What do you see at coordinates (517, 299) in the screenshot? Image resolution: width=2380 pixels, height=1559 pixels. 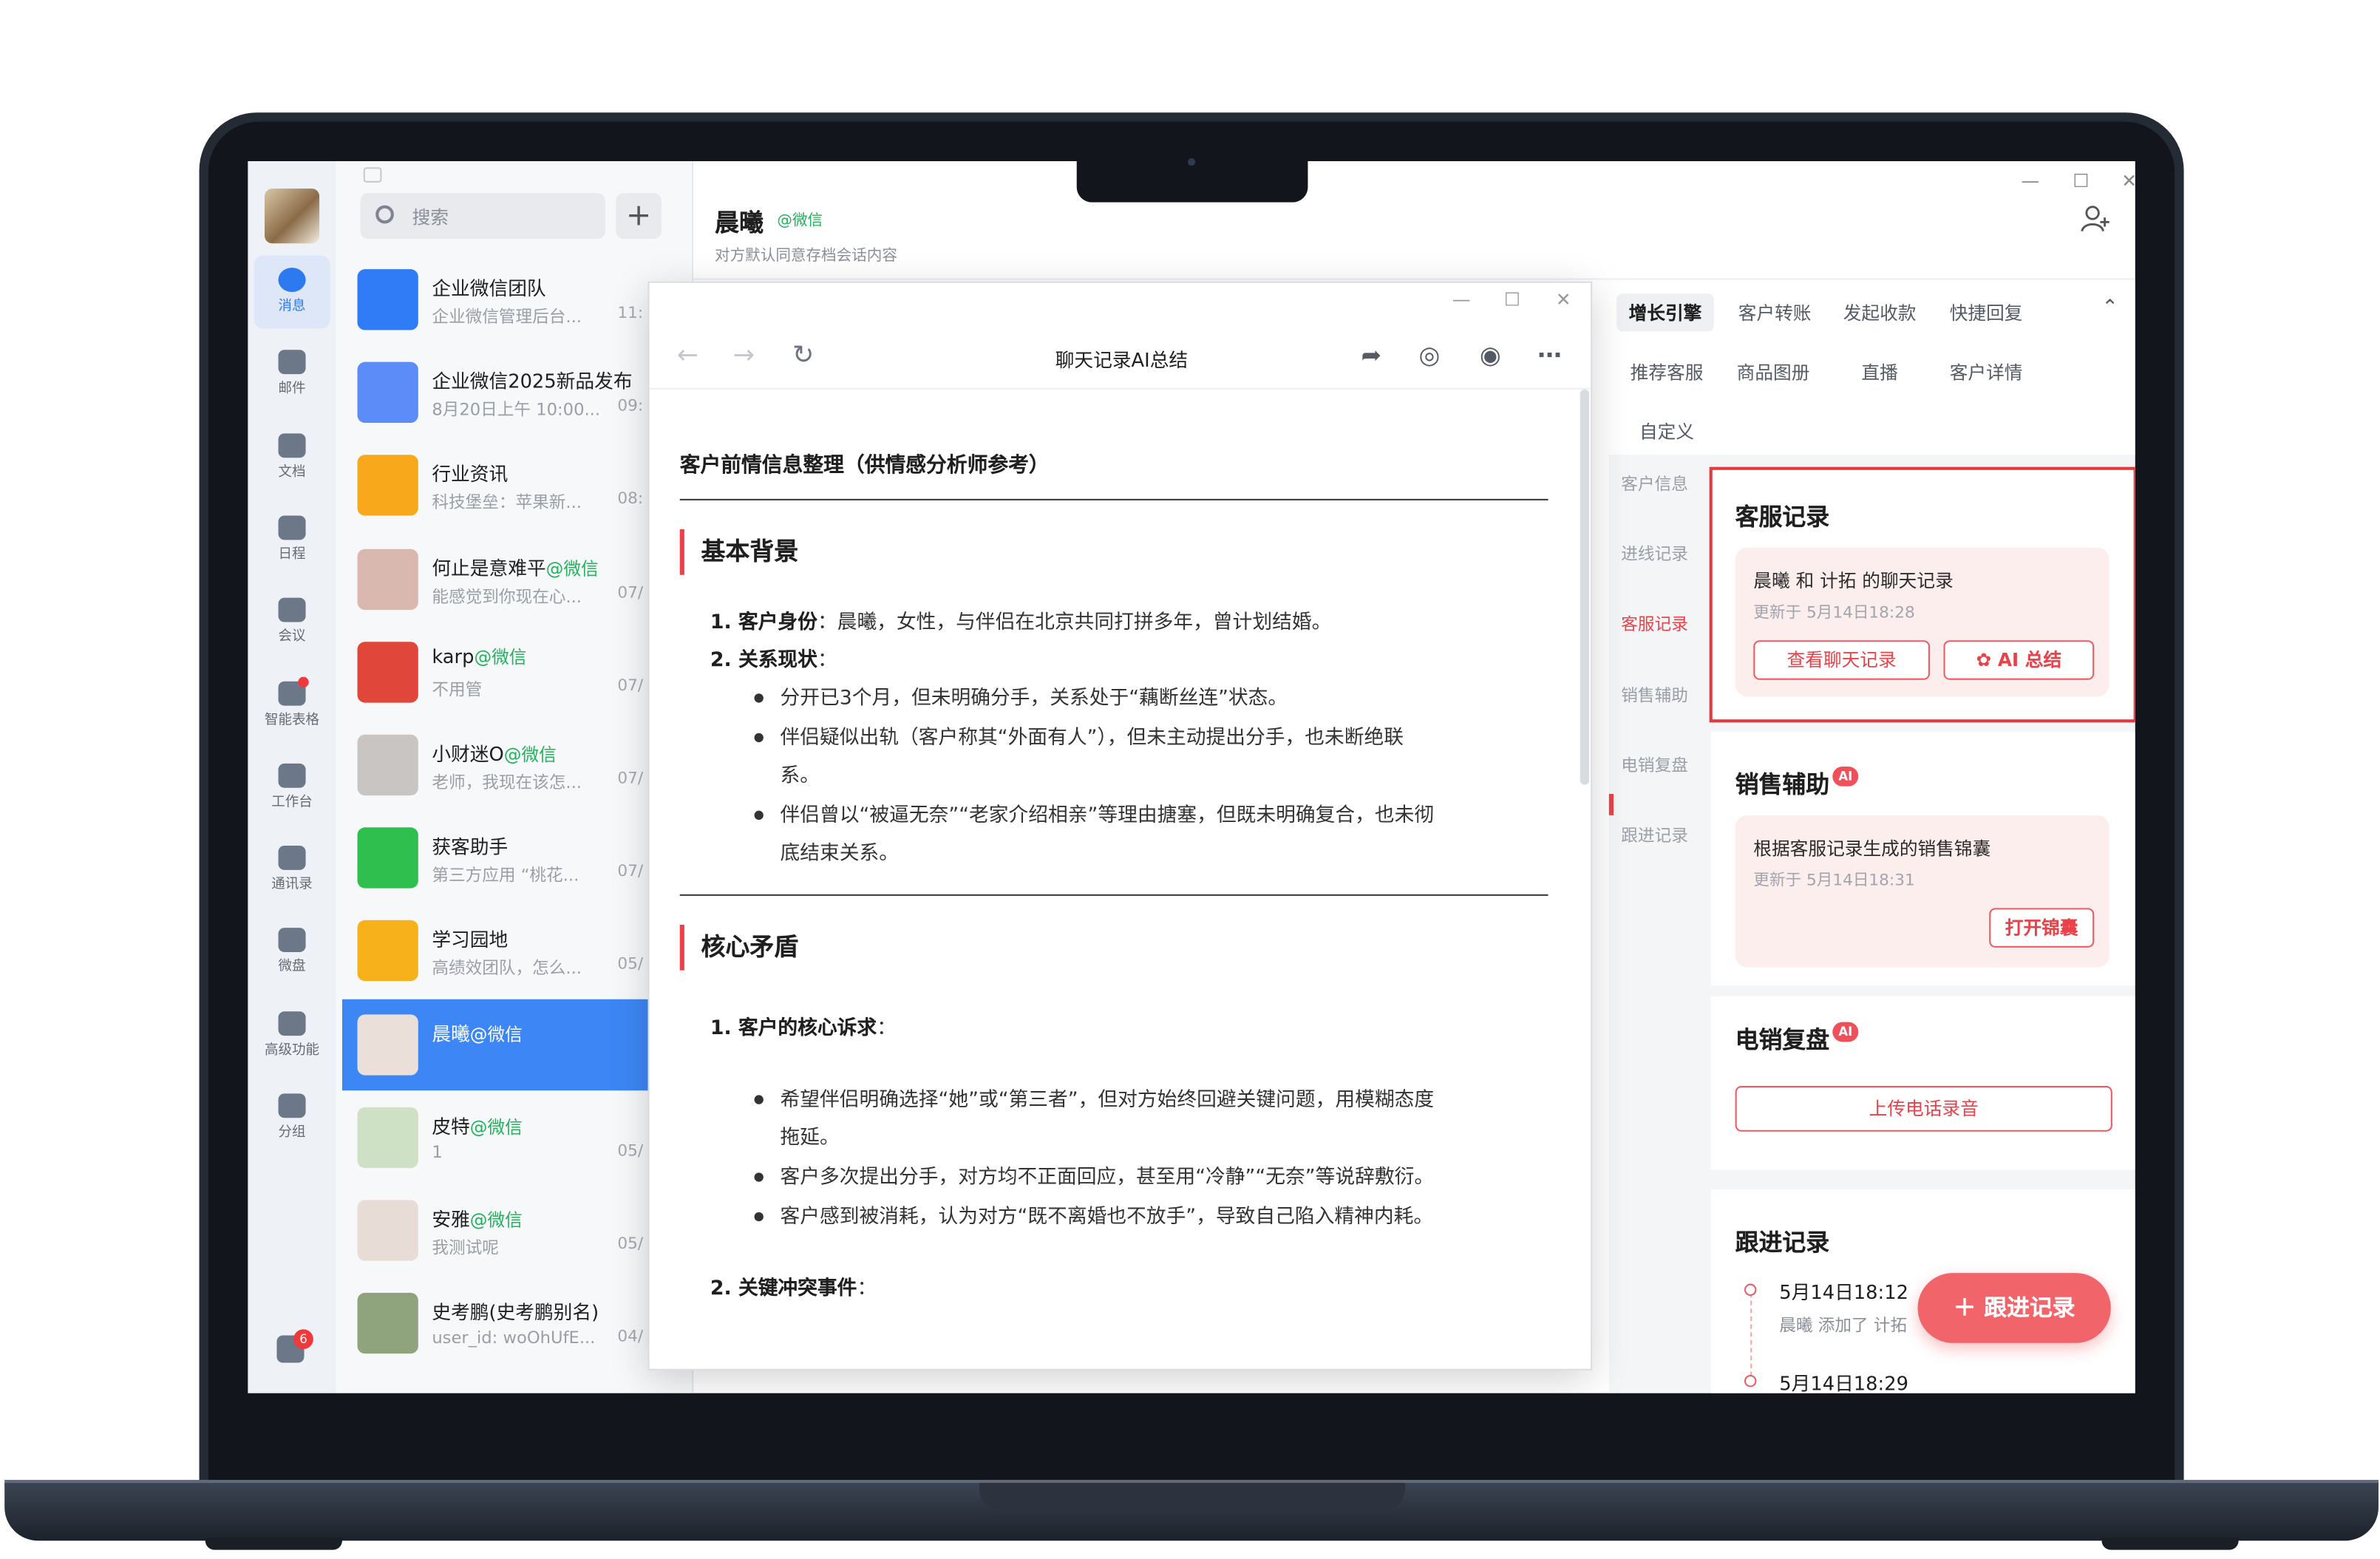 I see `conversation-row: 企业微信团队 企业微信管理后台... 11:` at bounding box center [517, 299].